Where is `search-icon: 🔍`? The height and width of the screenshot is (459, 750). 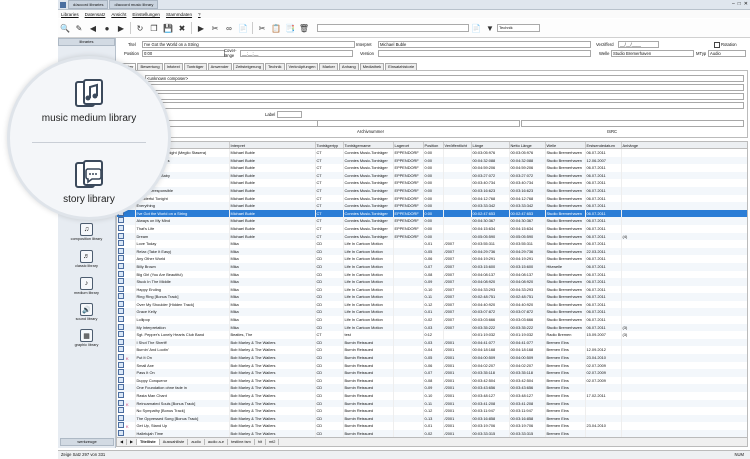
search-icon: 🔍 is located at coordinates (65, 28).